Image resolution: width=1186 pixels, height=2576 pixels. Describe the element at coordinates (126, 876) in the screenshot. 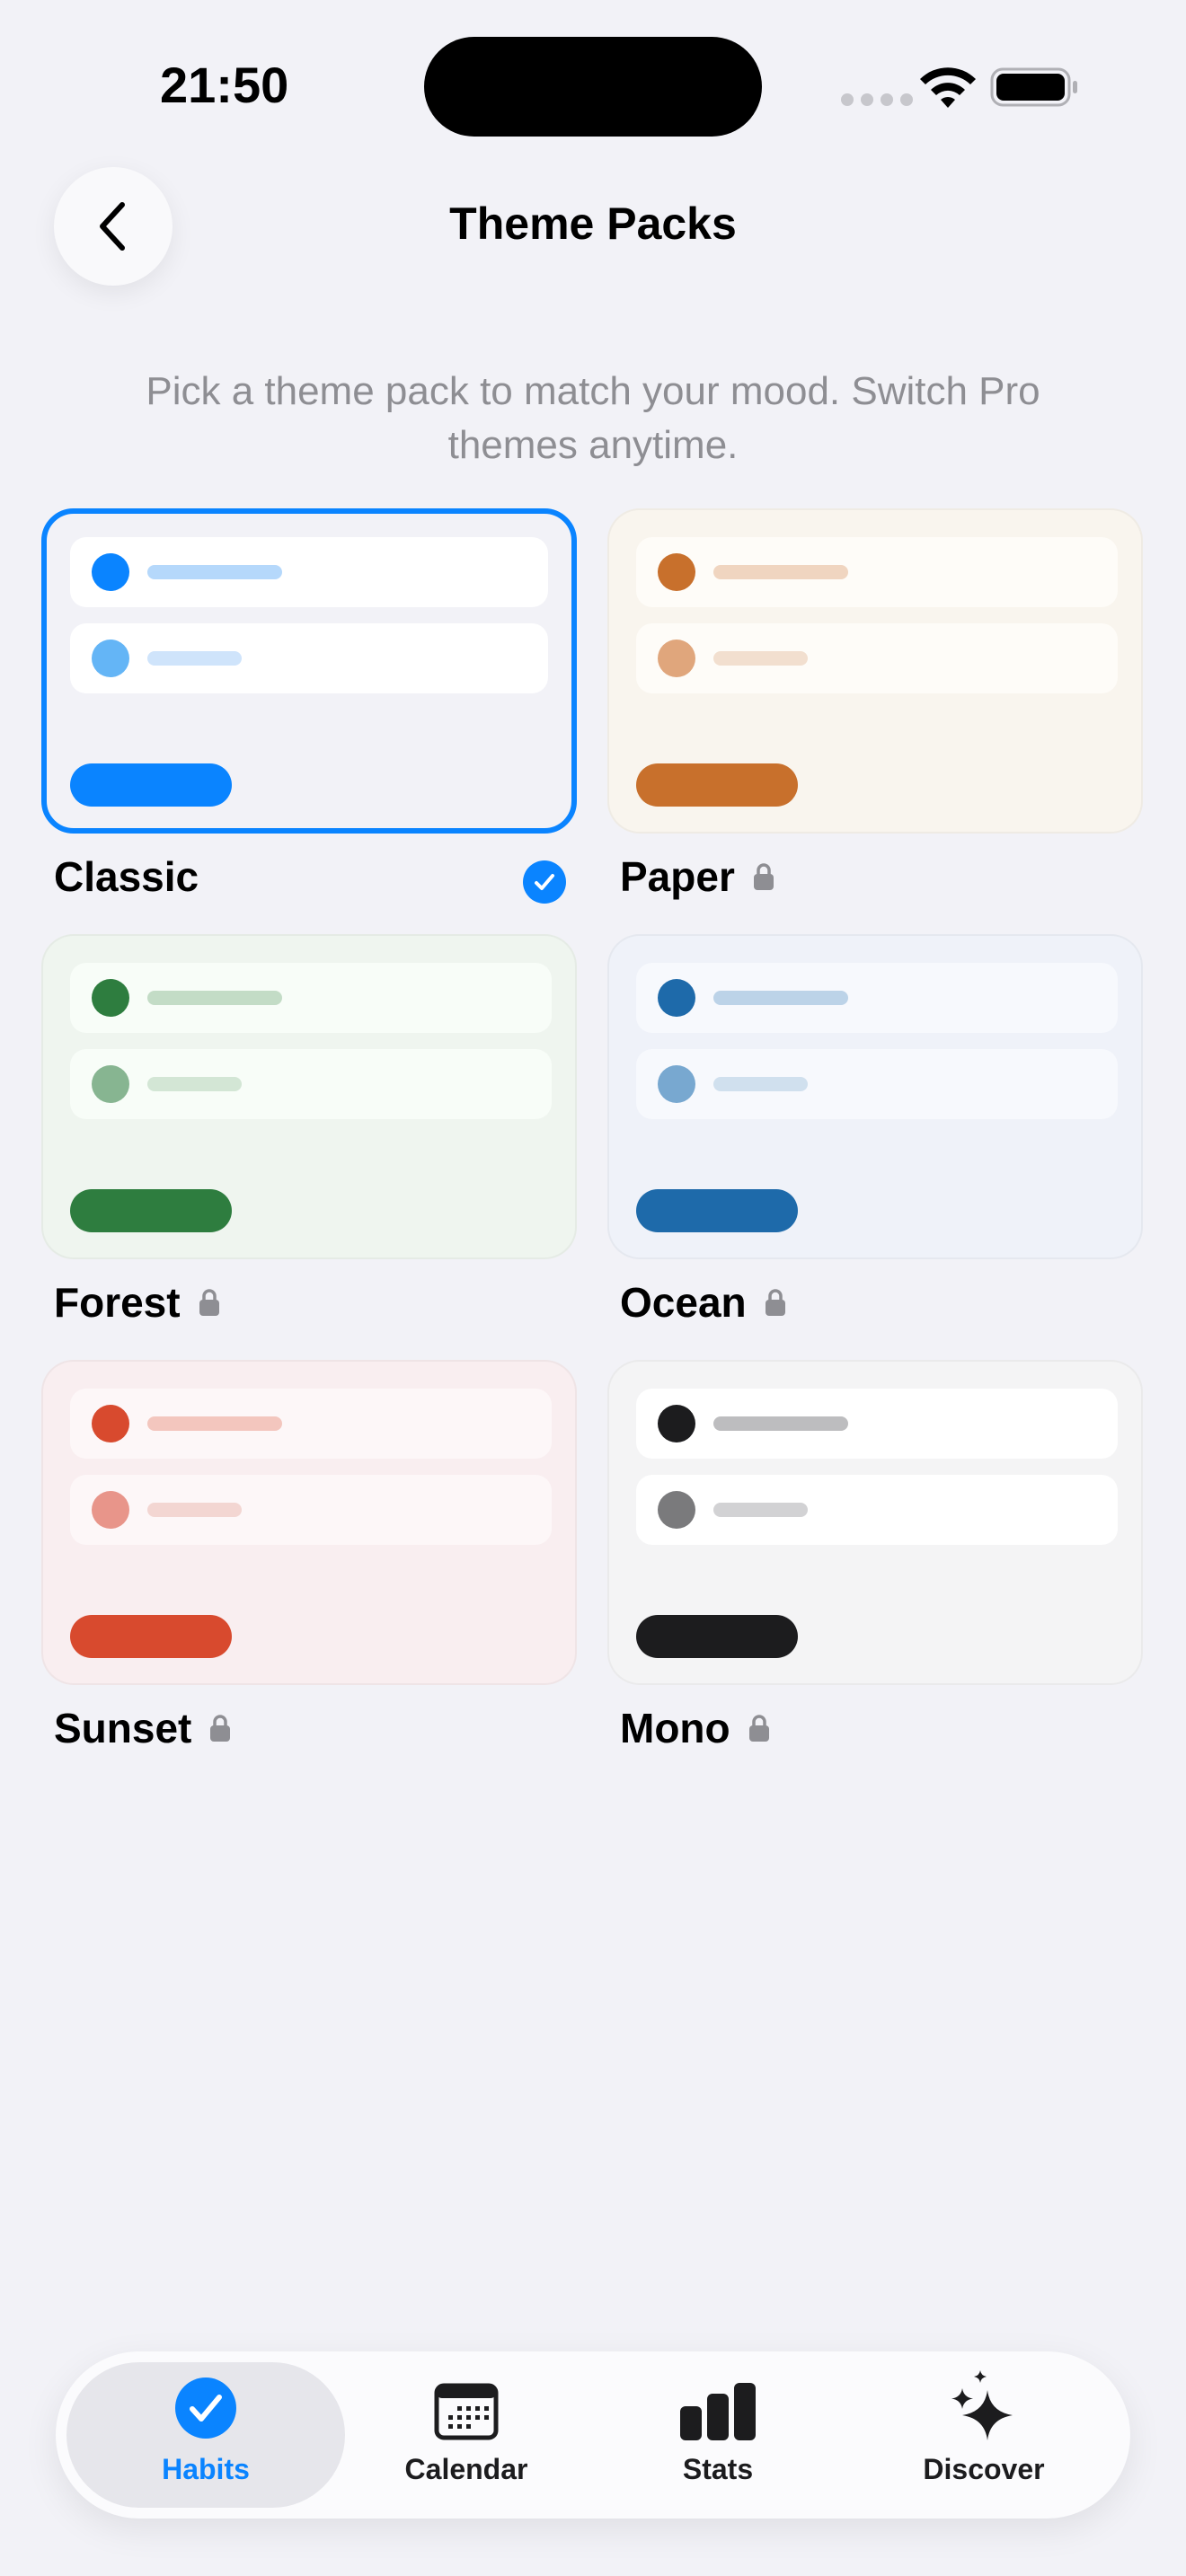

I see `theme-name: Classic` at that location.